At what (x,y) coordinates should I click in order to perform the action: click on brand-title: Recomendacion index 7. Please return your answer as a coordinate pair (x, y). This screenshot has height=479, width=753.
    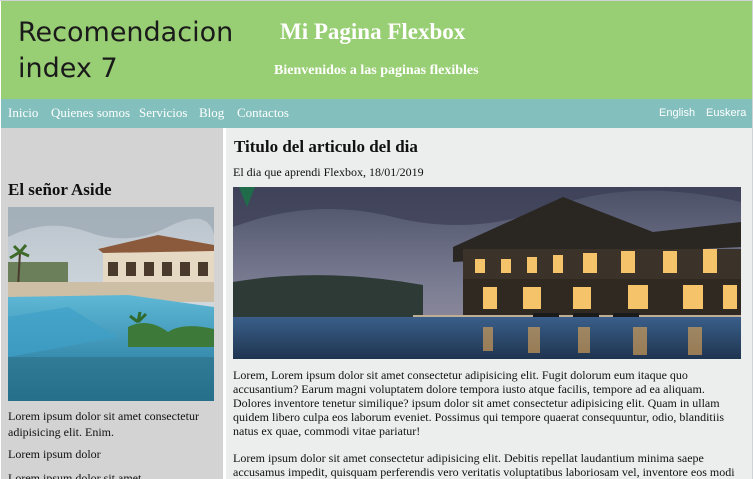
    Looking at the image, I should click on (126, 50).